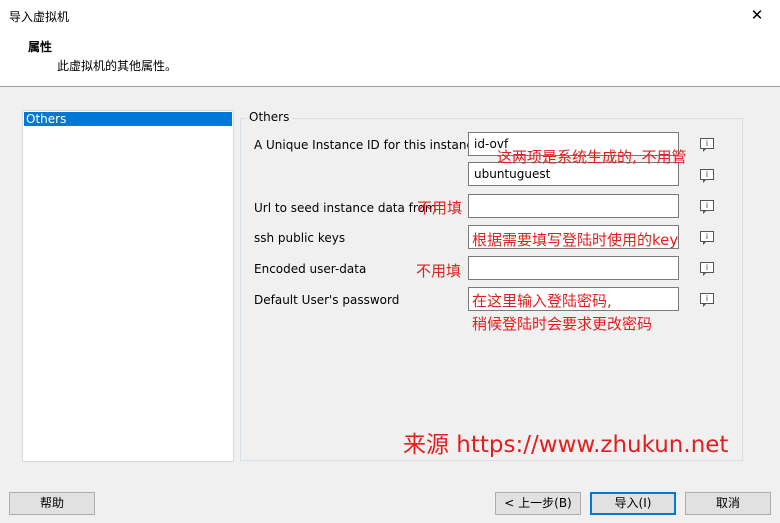 This screenshot has height=523, width=780. Describe the element at coordinates (390, 16) in the screenshot. I see `title-bar: 导入虚拟机 ✕` at that location.